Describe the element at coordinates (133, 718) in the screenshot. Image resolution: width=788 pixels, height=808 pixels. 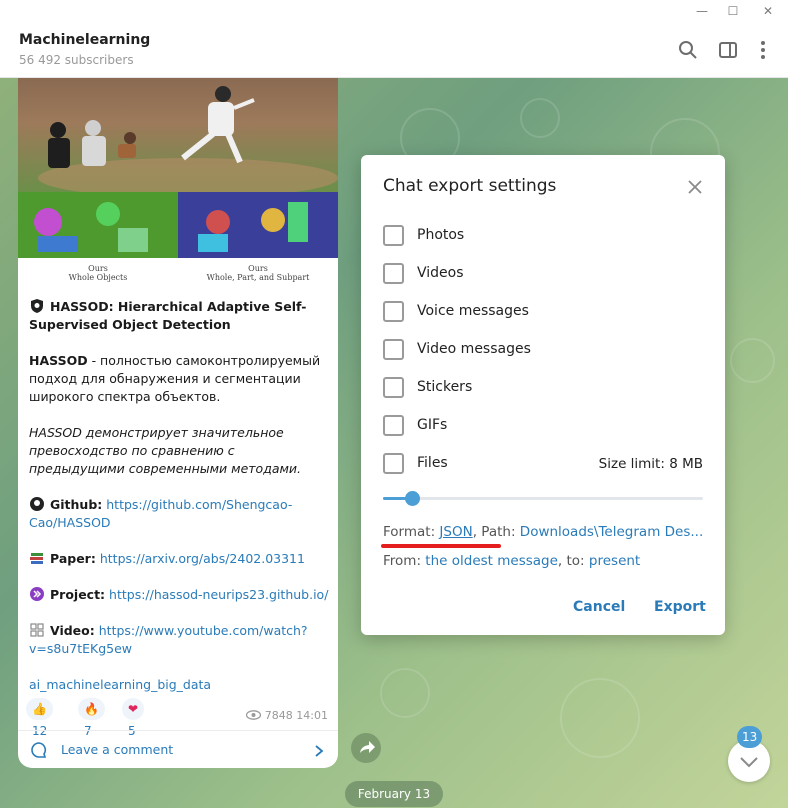
I see `reaction-heart: ❤ 5` at that location.